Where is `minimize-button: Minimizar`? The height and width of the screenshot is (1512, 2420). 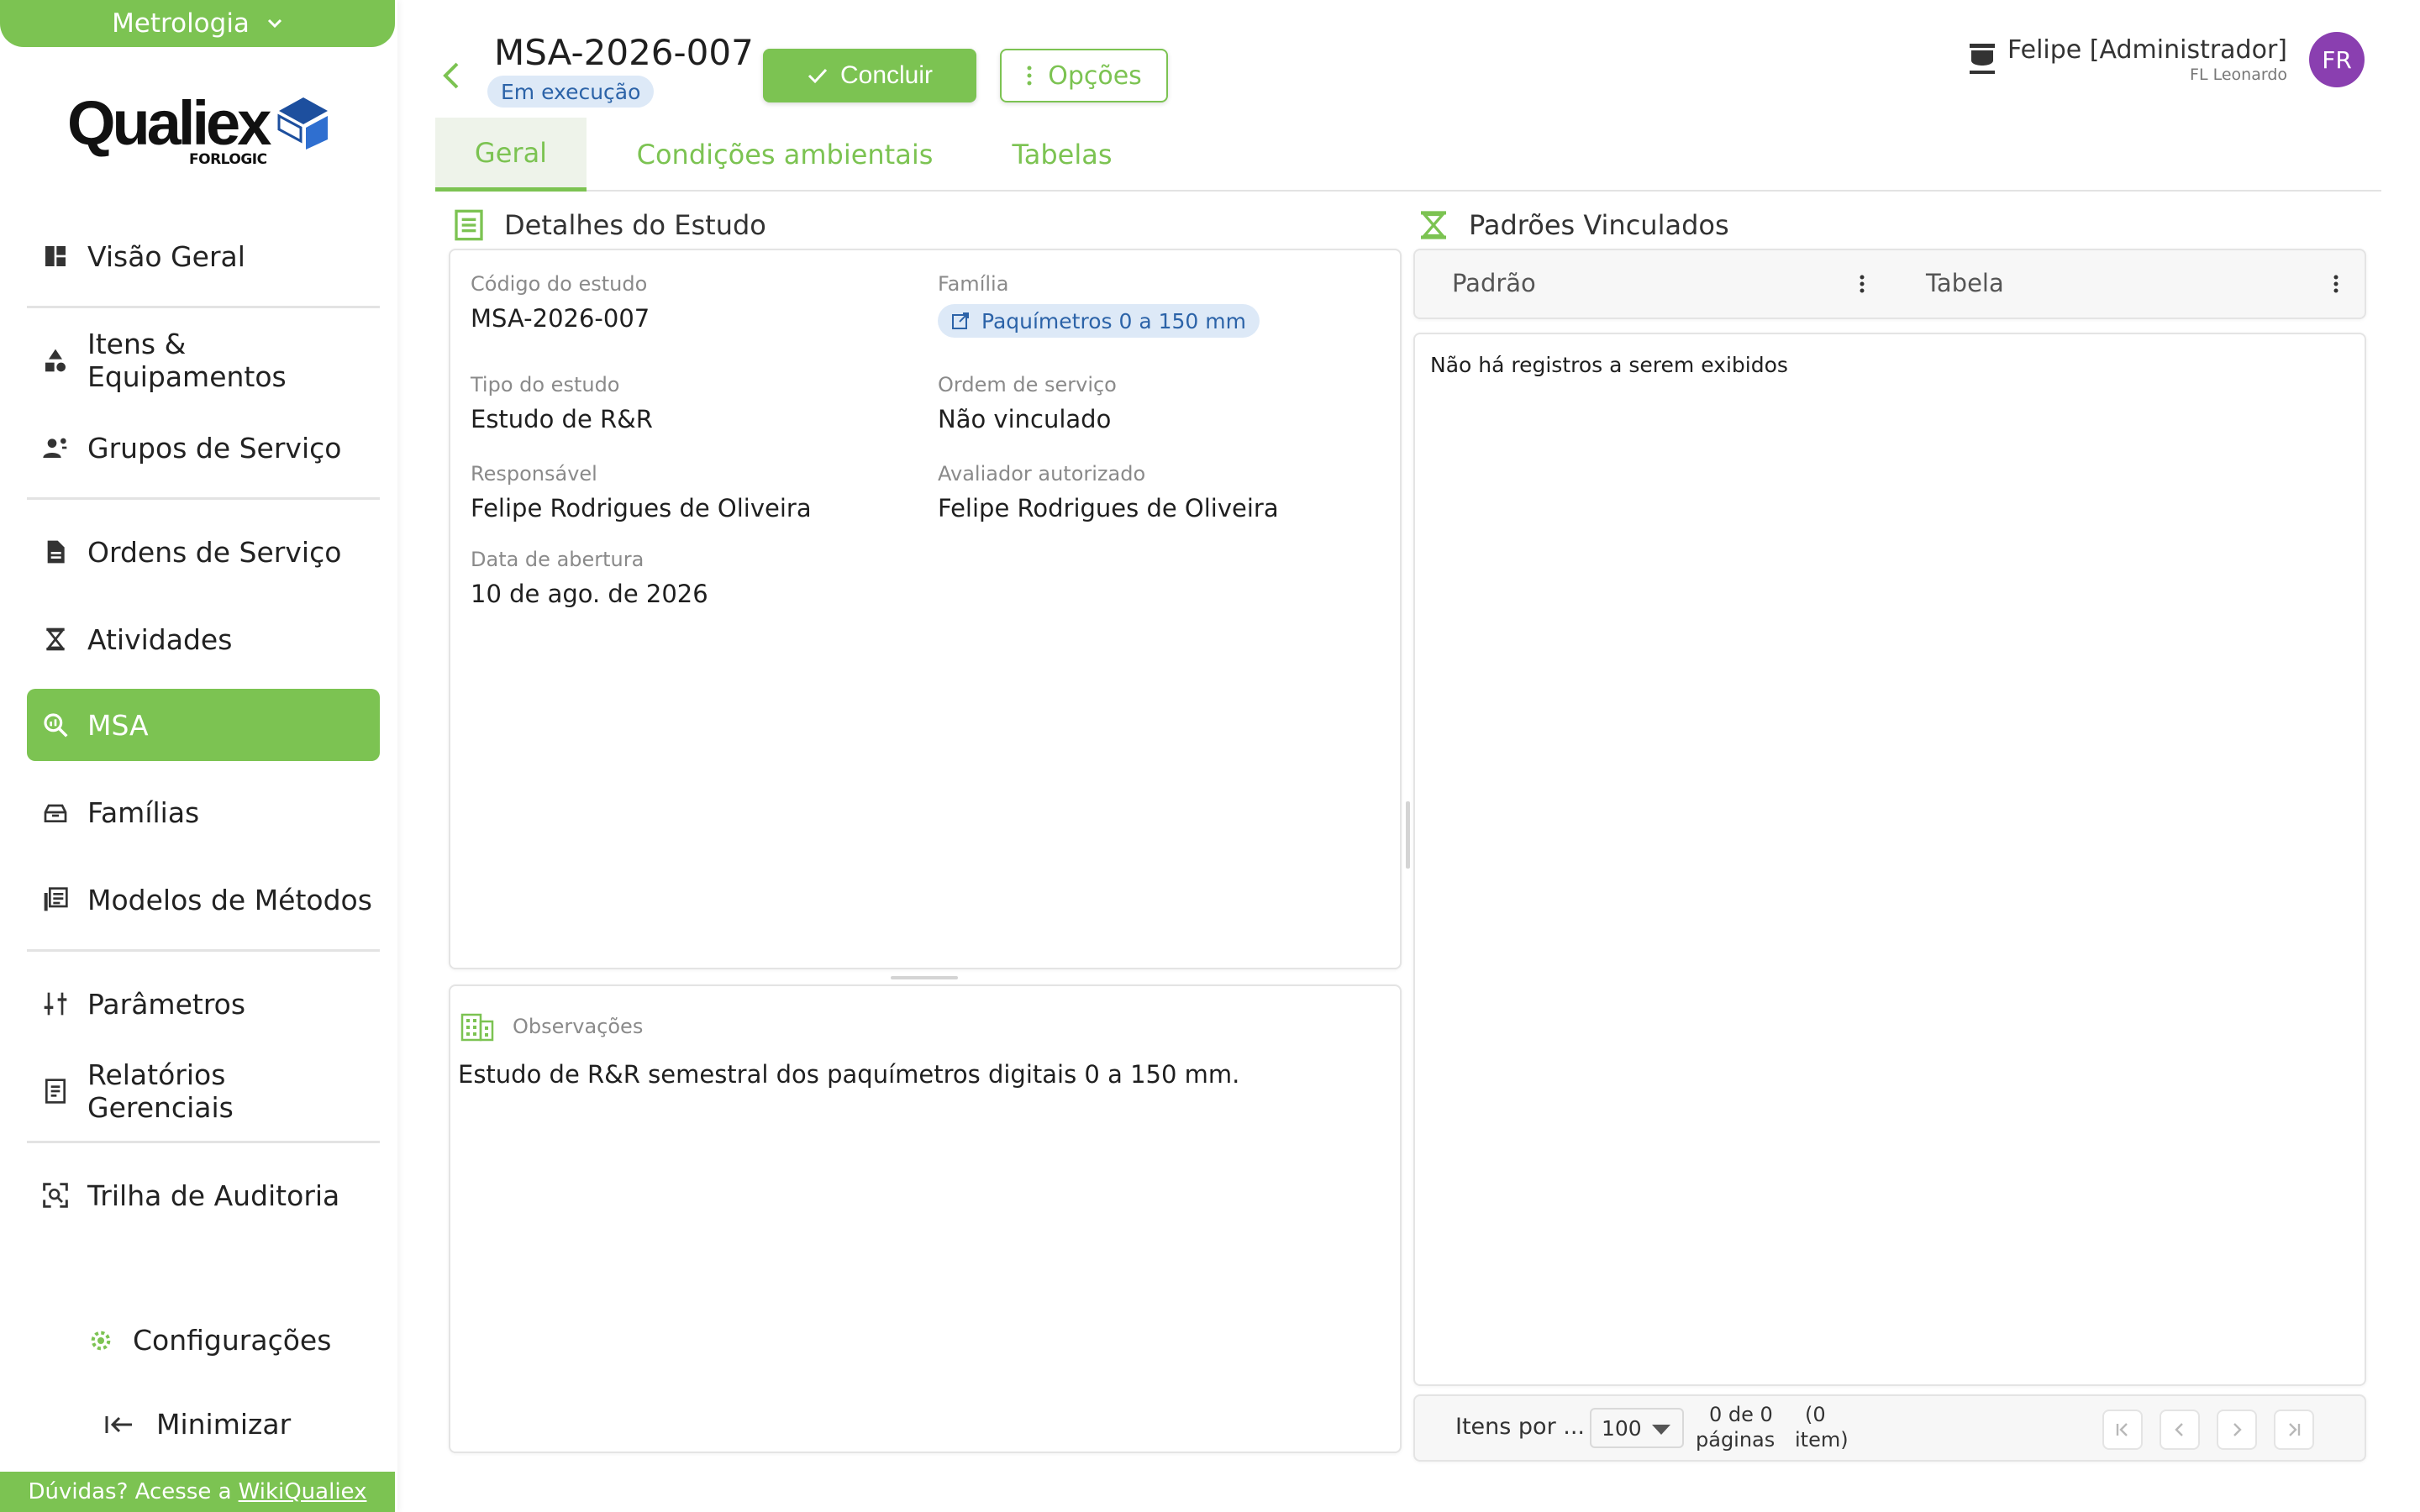 minimize-button: Minimizar is located at coordinates (197, 1424).